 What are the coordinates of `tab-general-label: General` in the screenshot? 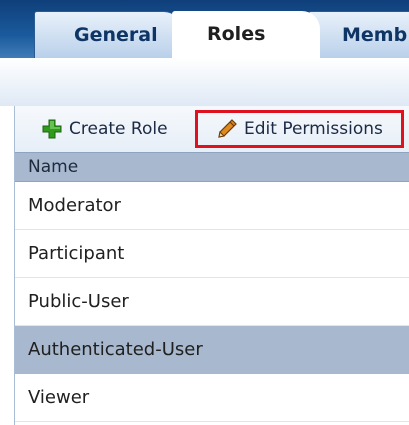 It's located at (116, 35).